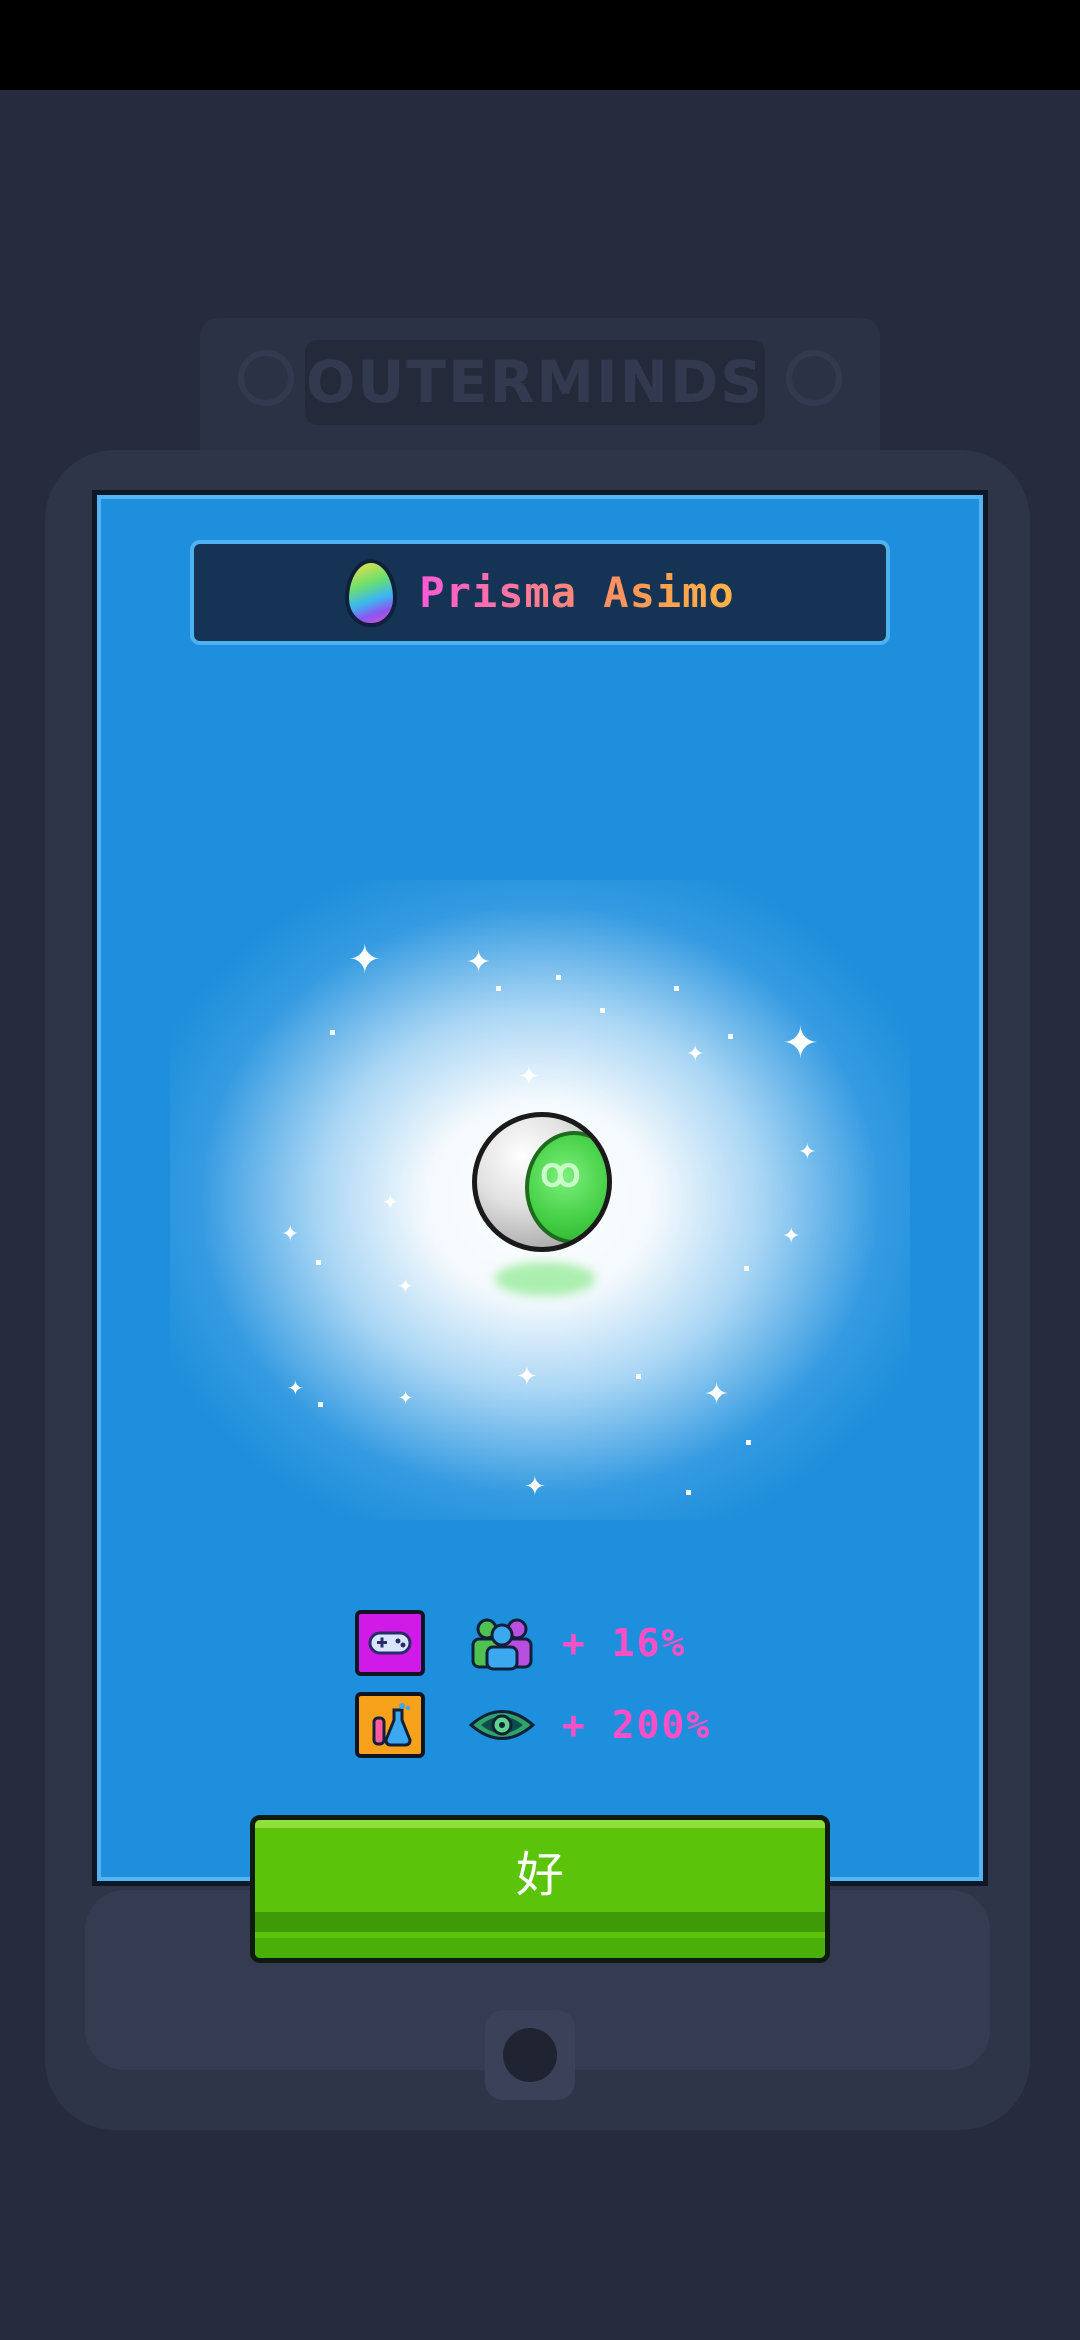  Describe the element at coordinates (577, 592) in the screenshot. I see `reward-title: Prisma Asimo` at that location.